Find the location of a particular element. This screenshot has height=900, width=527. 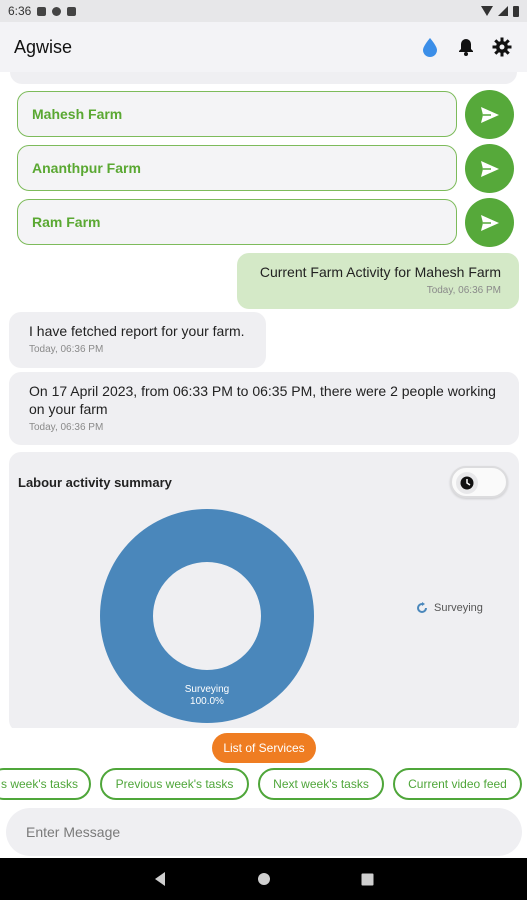

chip-previous-weeks-tasks: Previous week's tasks is located at coordinates (174, 784).